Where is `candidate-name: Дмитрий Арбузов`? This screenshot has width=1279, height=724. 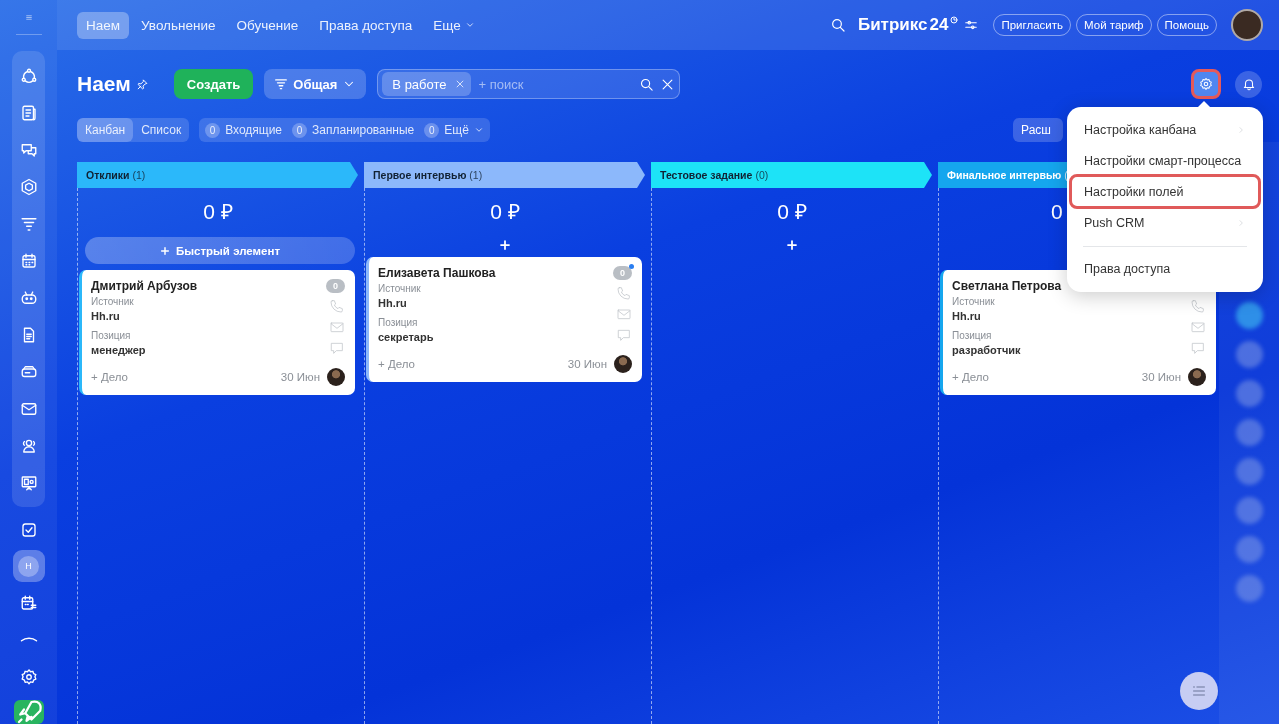
candidate-name: Дмитрий Арбузов is located at coordinates (208, 286).